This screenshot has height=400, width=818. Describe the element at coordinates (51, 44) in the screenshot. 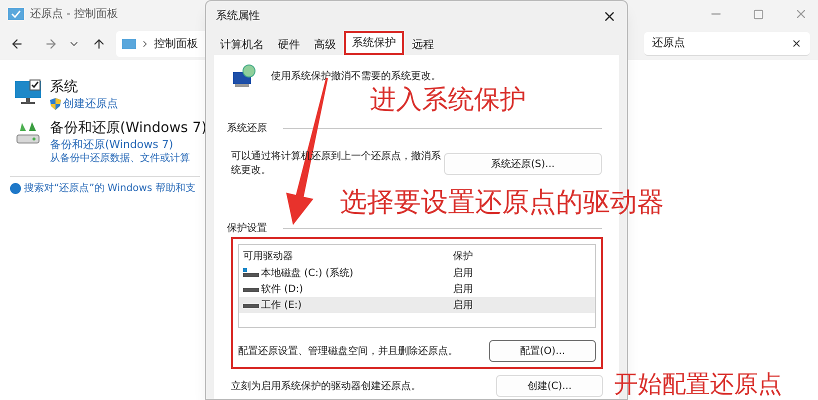

I see `forward-icon` at that location.